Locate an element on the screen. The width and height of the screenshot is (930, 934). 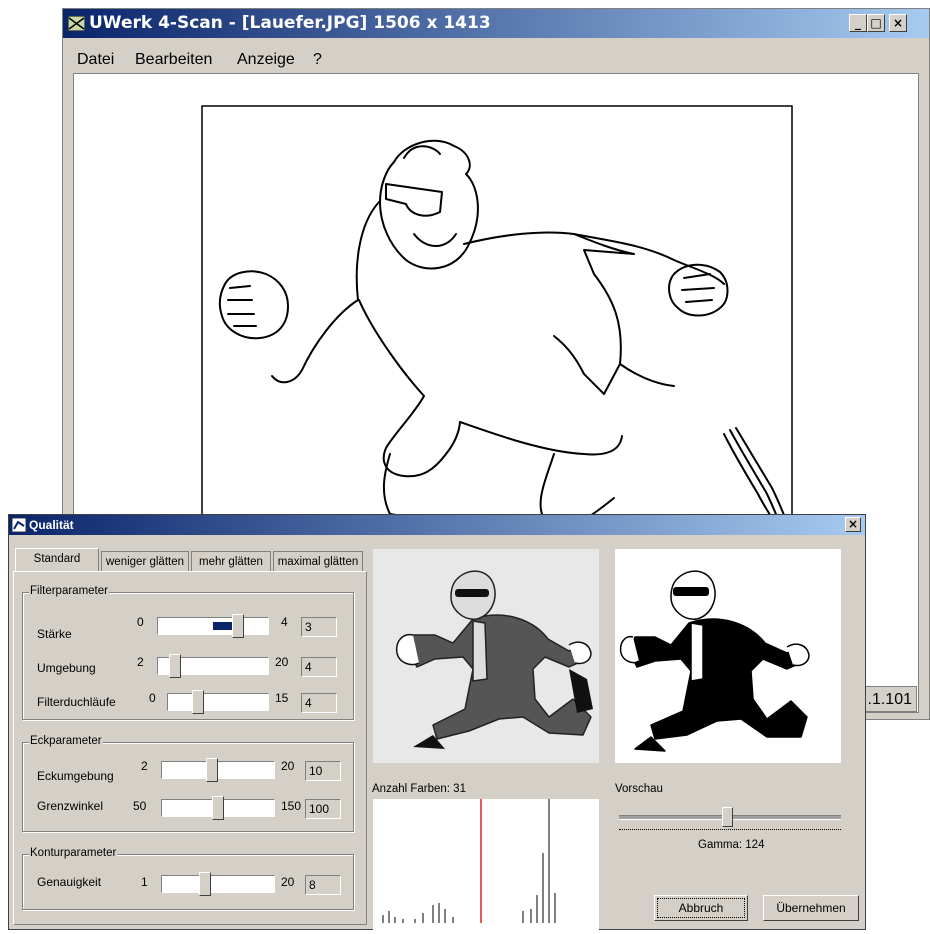
grenzwinkel-min: 50 is located at coordinates (140, 806).